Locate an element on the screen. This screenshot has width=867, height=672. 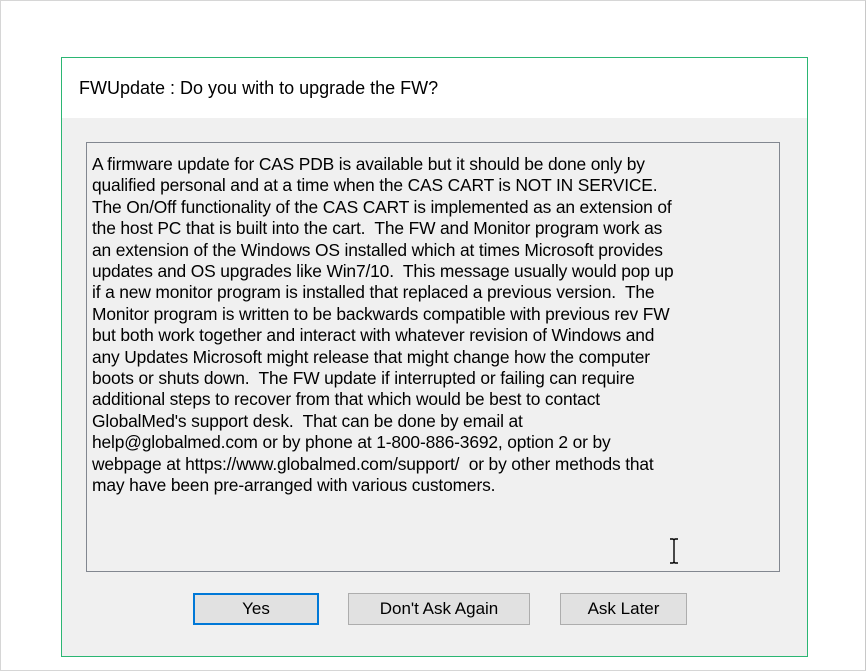
text-ibeam-cursor-icon is located at coordinates (674, 551).